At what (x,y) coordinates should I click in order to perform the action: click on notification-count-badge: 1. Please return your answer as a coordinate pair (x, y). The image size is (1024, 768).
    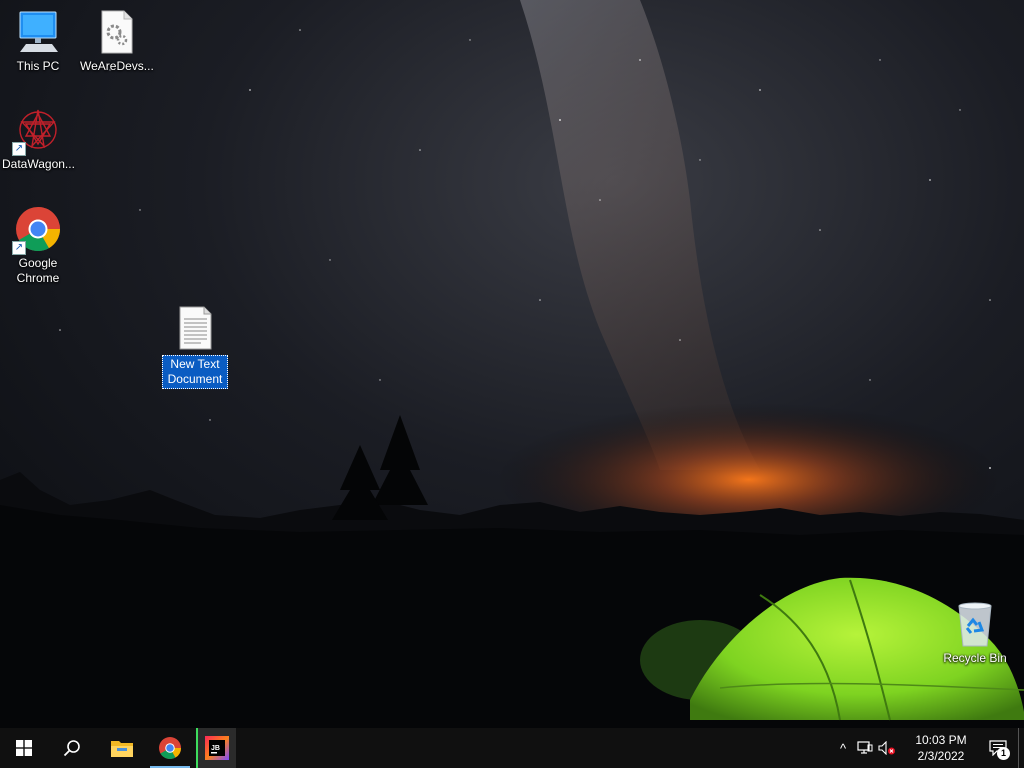
    Looking at the image, I should click on (1003, 753).